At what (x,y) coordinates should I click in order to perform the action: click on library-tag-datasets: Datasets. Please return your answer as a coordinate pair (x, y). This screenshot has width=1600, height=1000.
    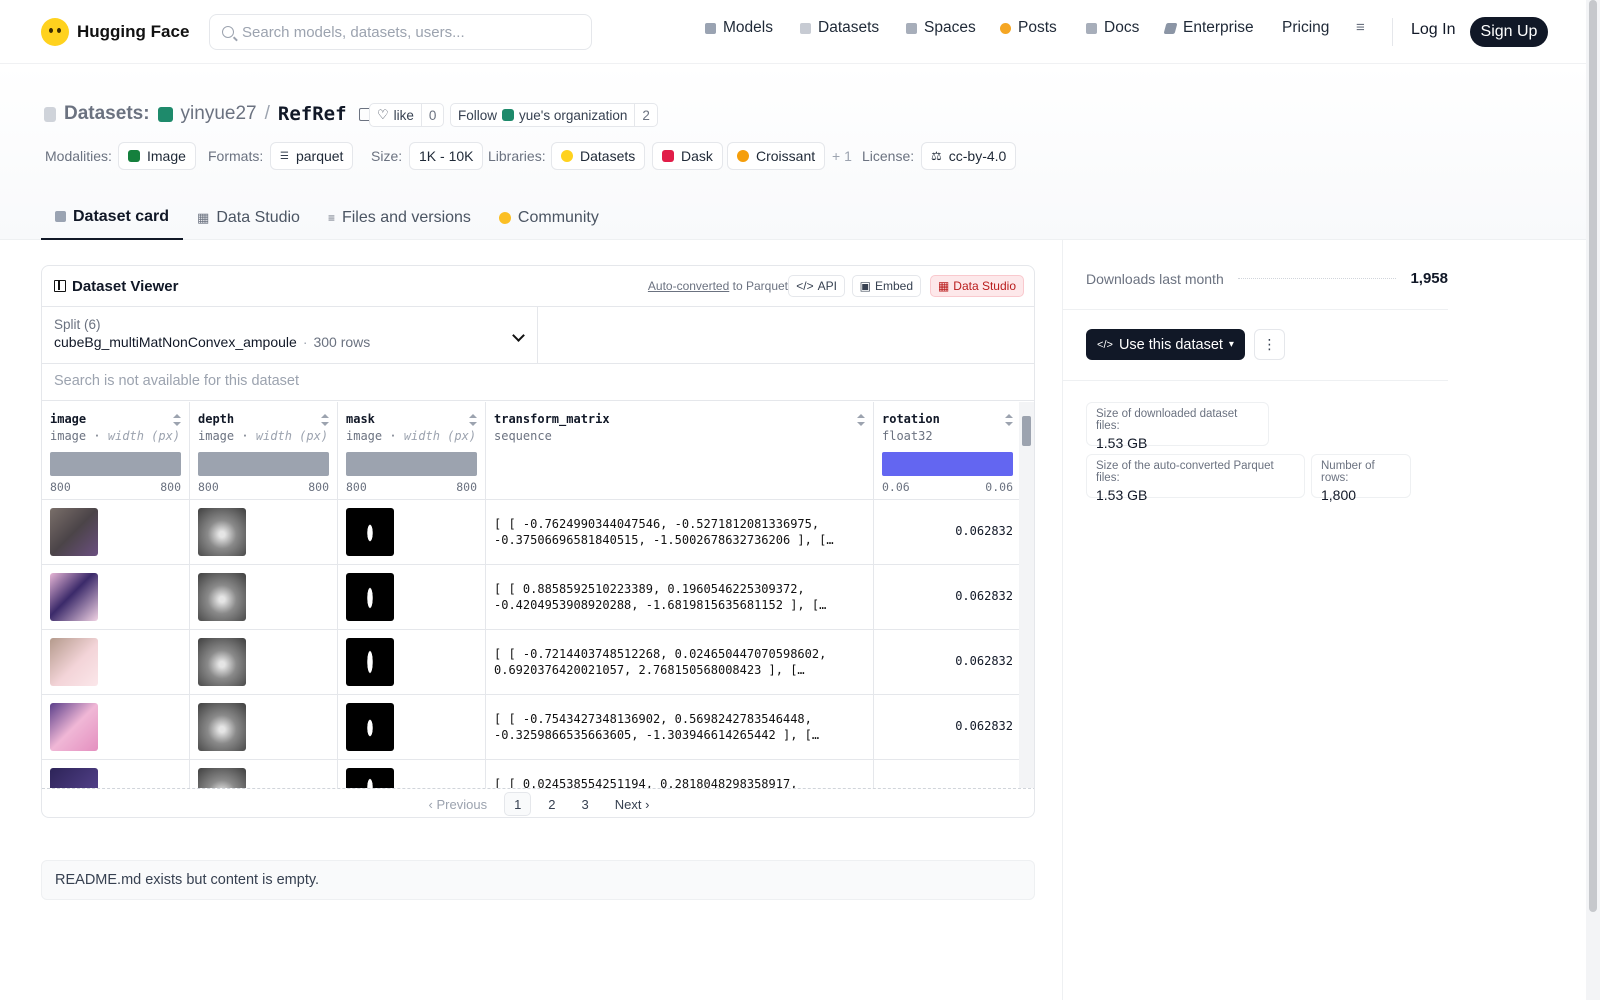
    Looking at the image, I should click on (598, 156).